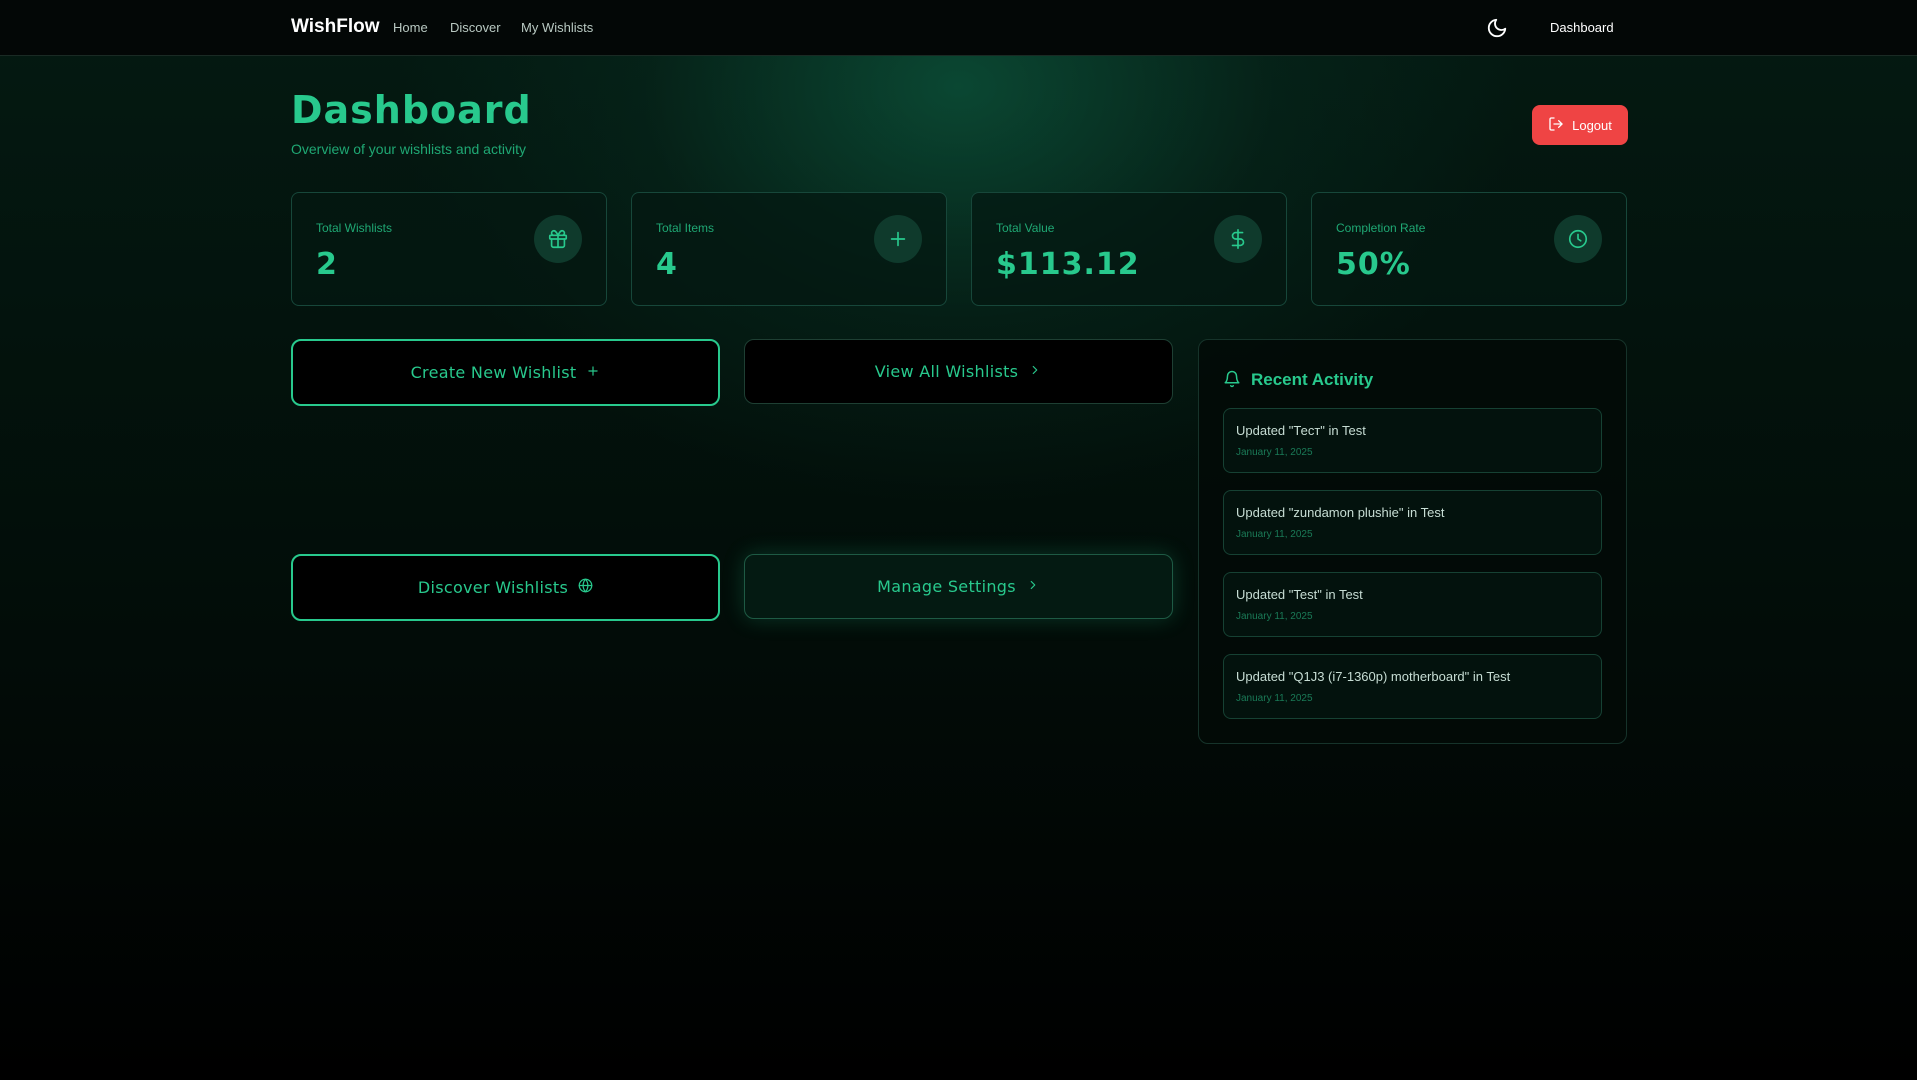 Image resolution: width=1917 pixels, height=1080 pixels. I want to click on view-all-label: View All Wishlists, so click(946, 371).